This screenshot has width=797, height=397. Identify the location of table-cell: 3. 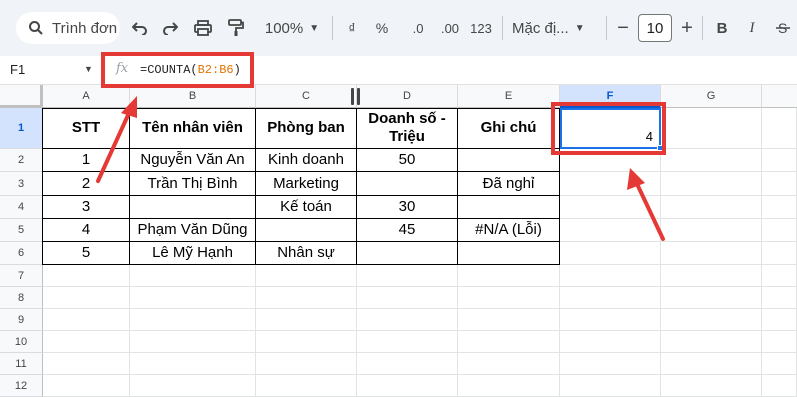
(86, 207).